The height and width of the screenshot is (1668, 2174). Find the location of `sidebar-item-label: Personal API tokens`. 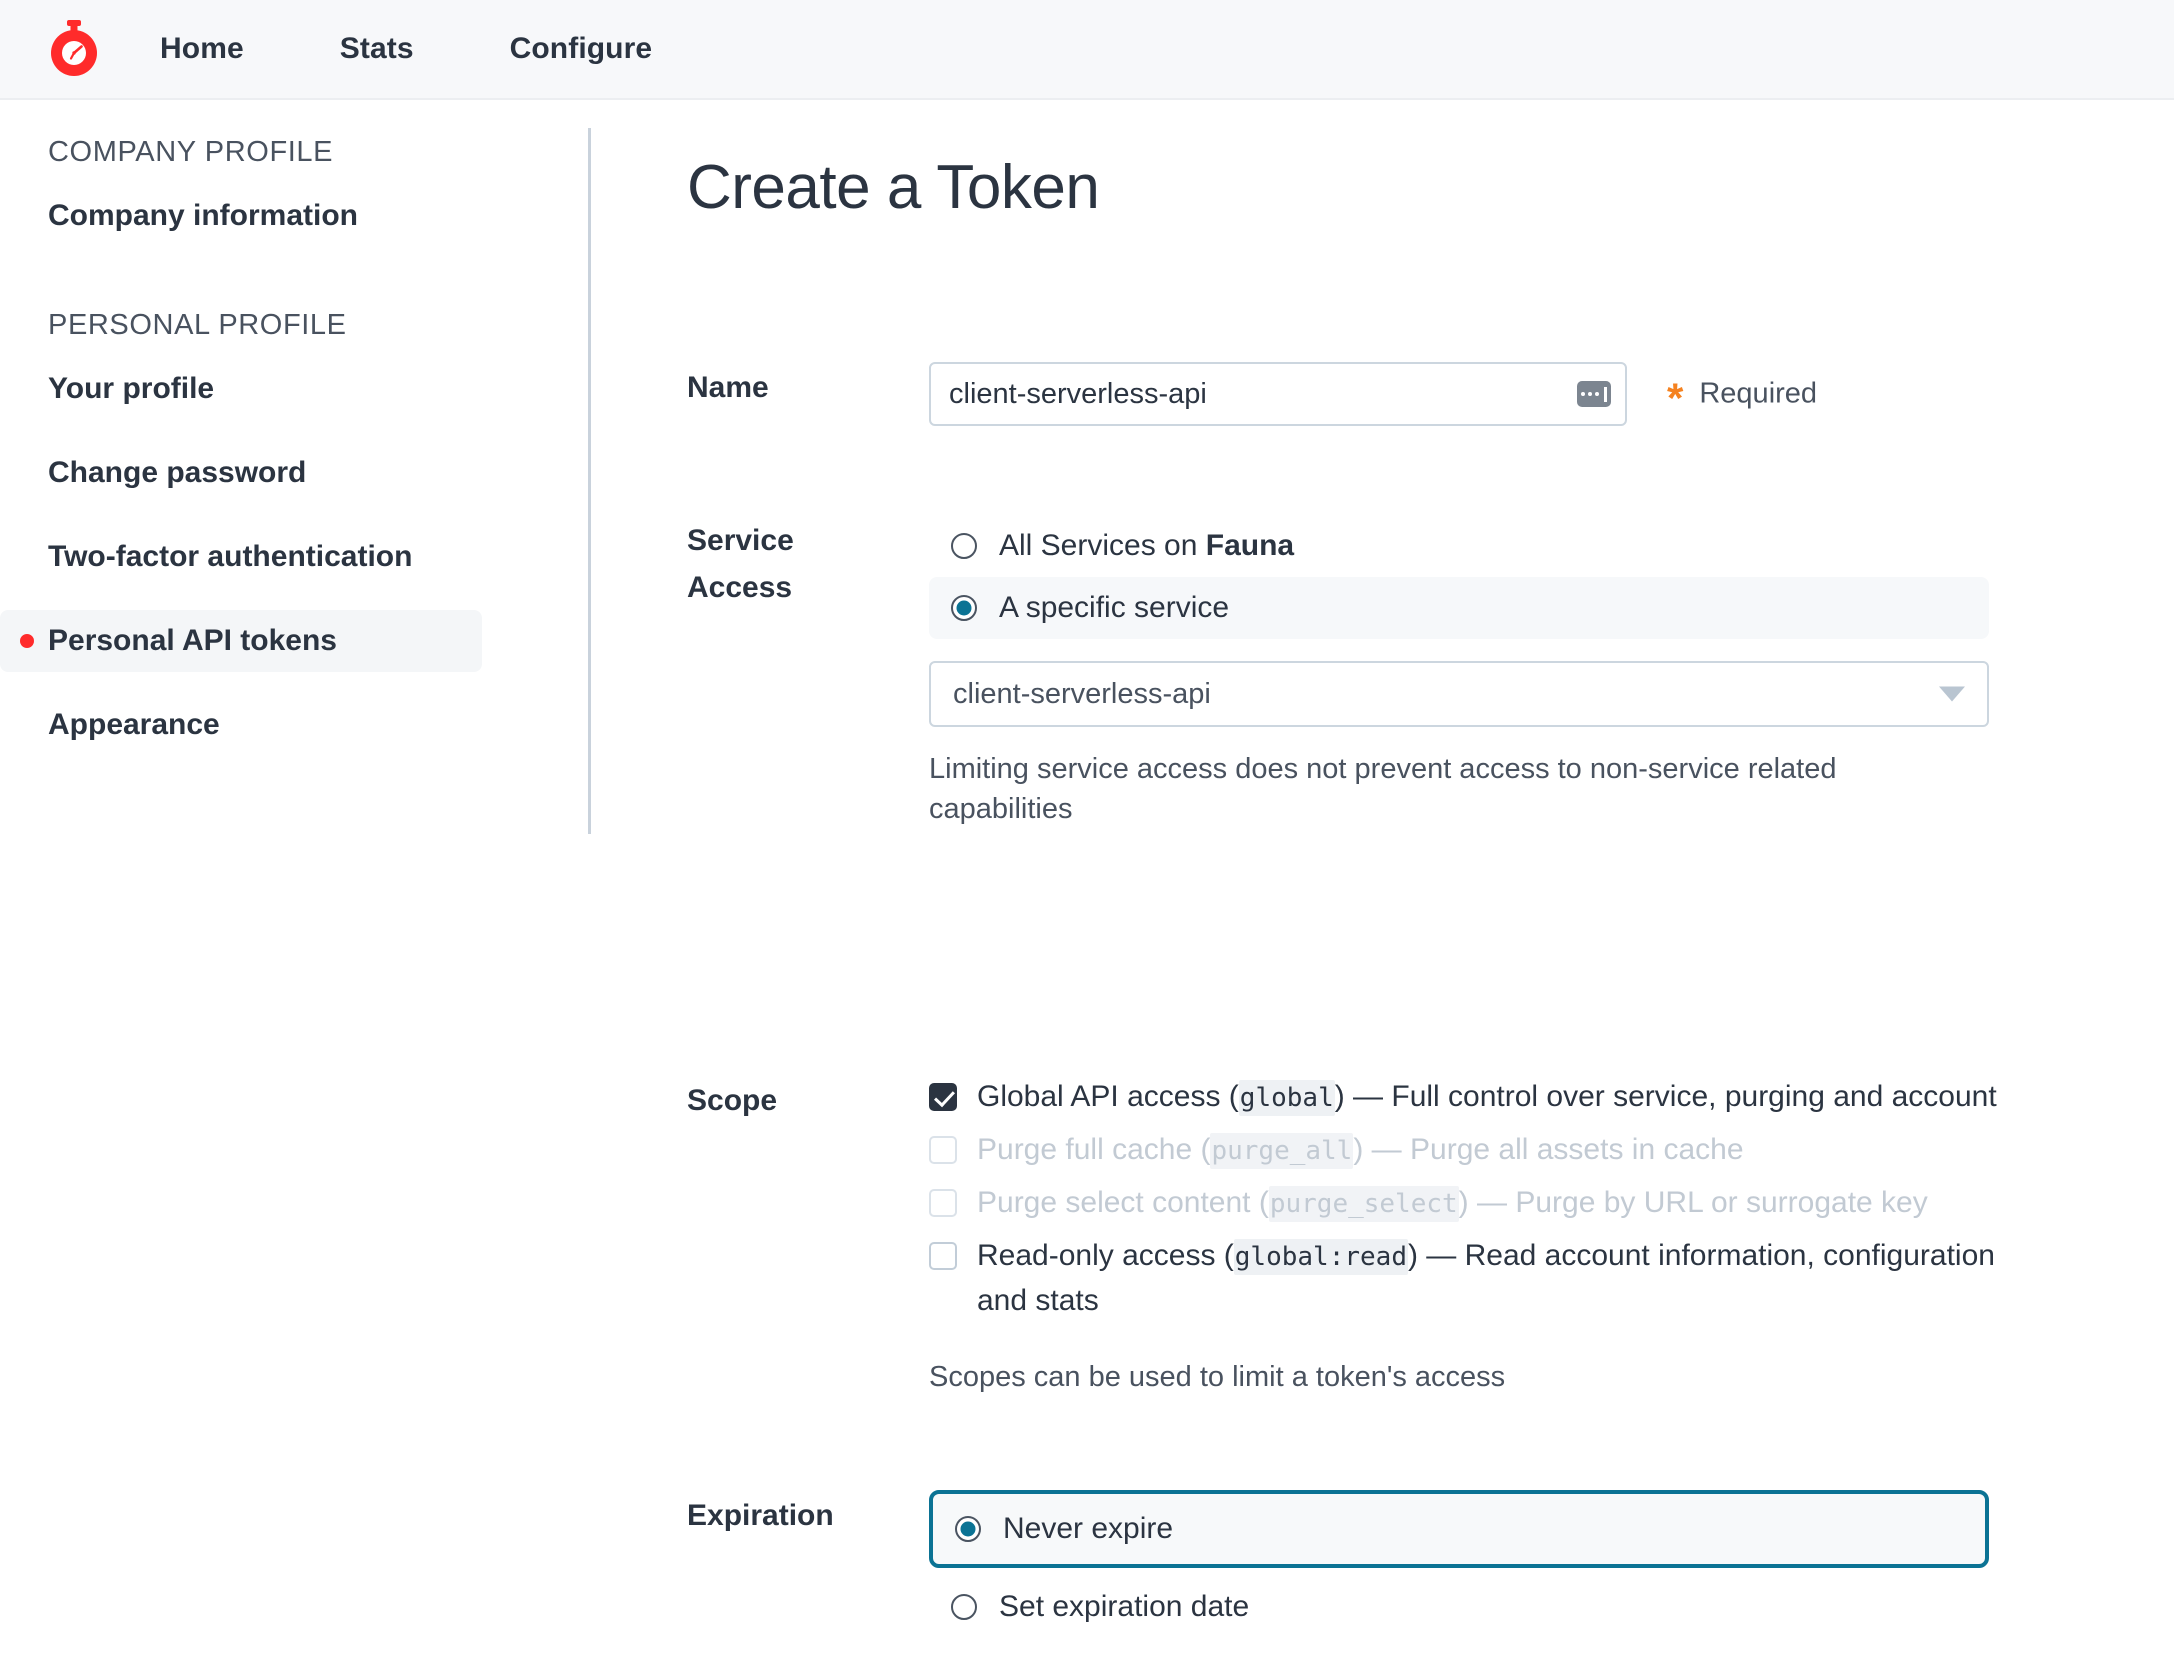

sidebar-item-label: Personal API tokens is located at coordinates (192, 640).